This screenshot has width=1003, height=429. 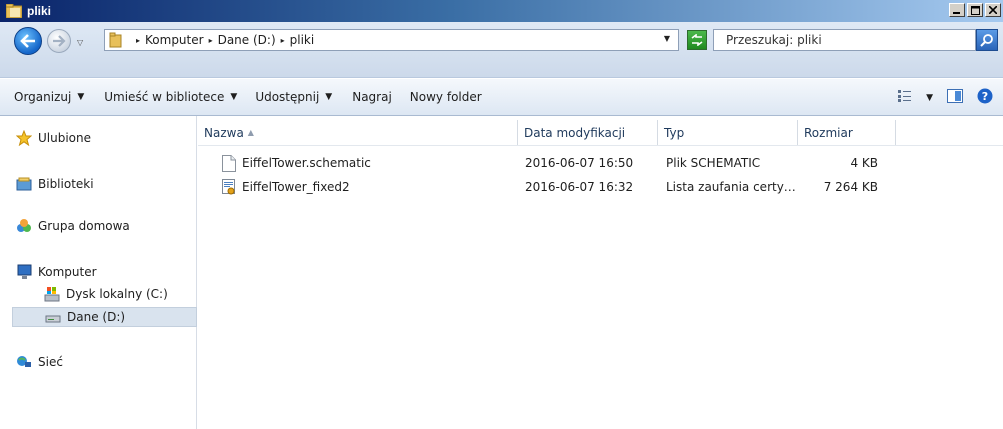 I want to click on breadcrumb-computer: Komputer, so click(x=174, y=40).